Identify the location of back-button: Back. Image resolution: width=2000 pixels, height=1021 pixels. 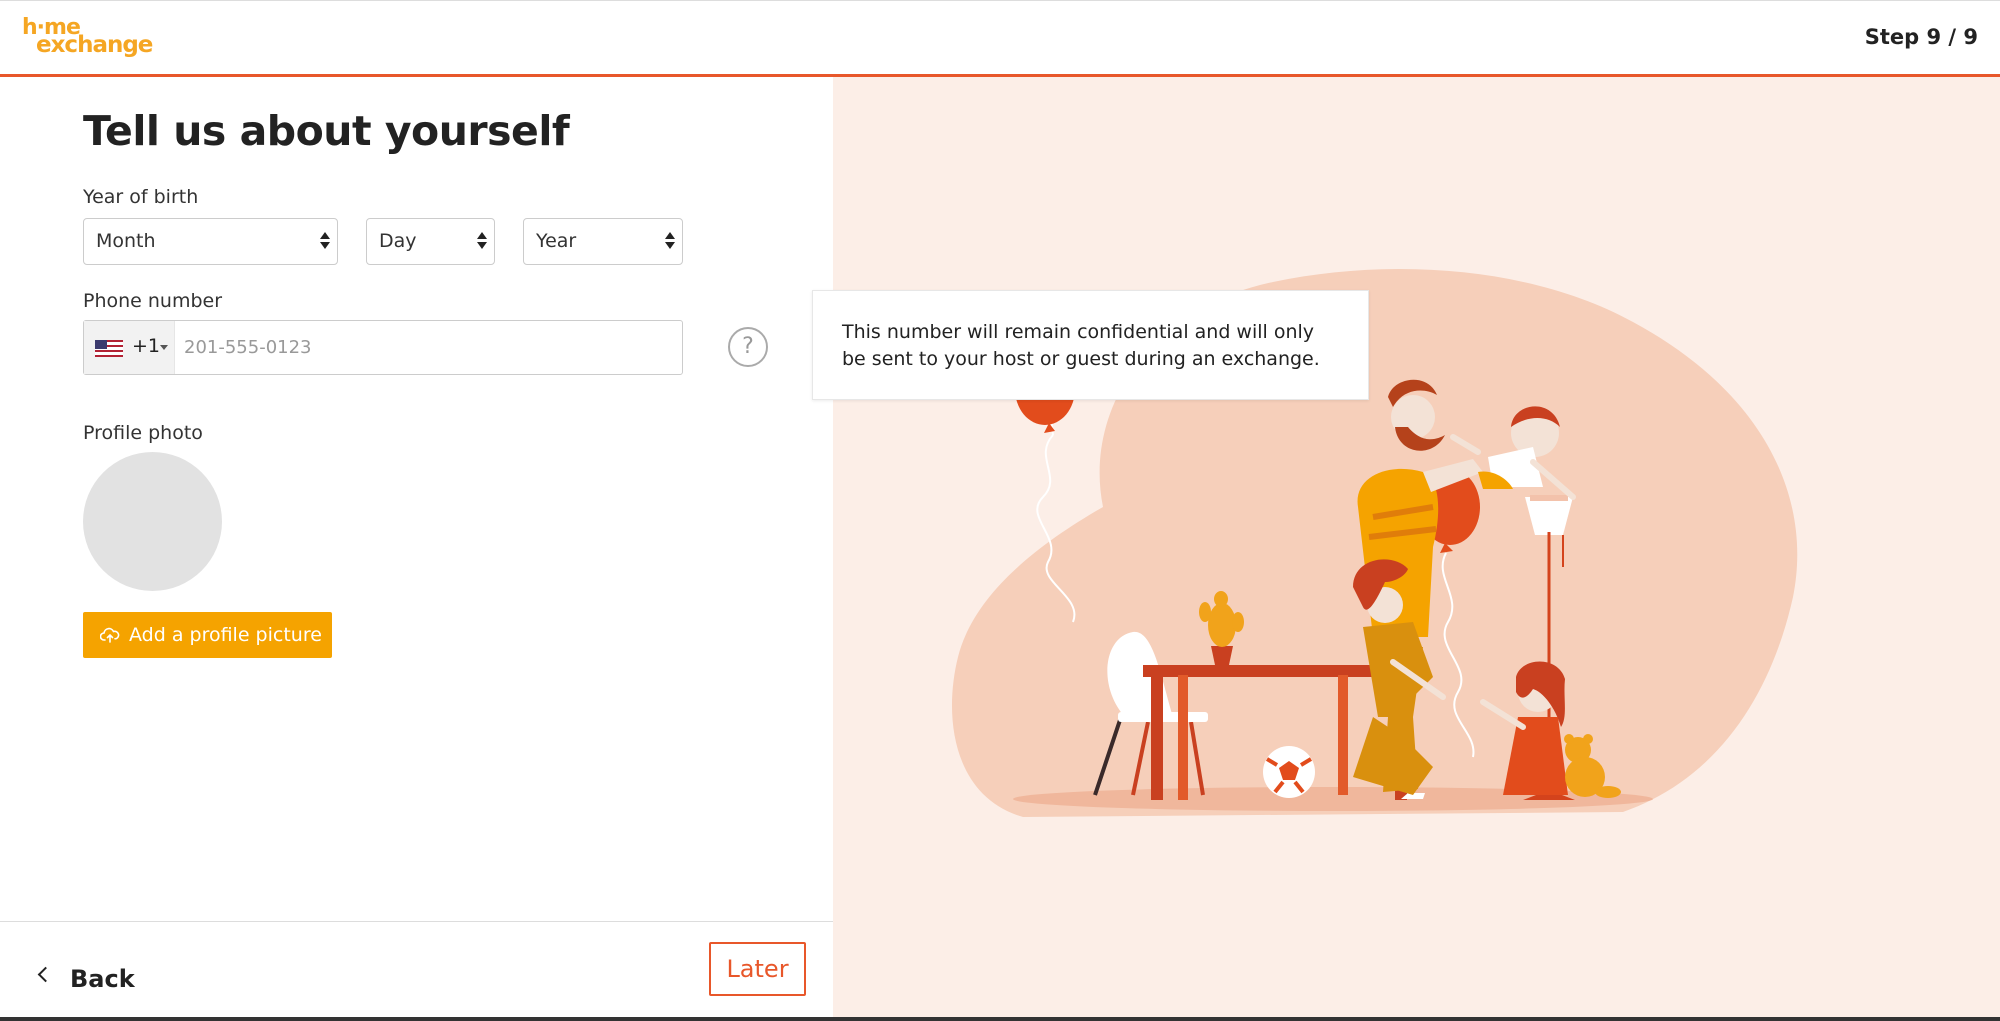
(100, 978).